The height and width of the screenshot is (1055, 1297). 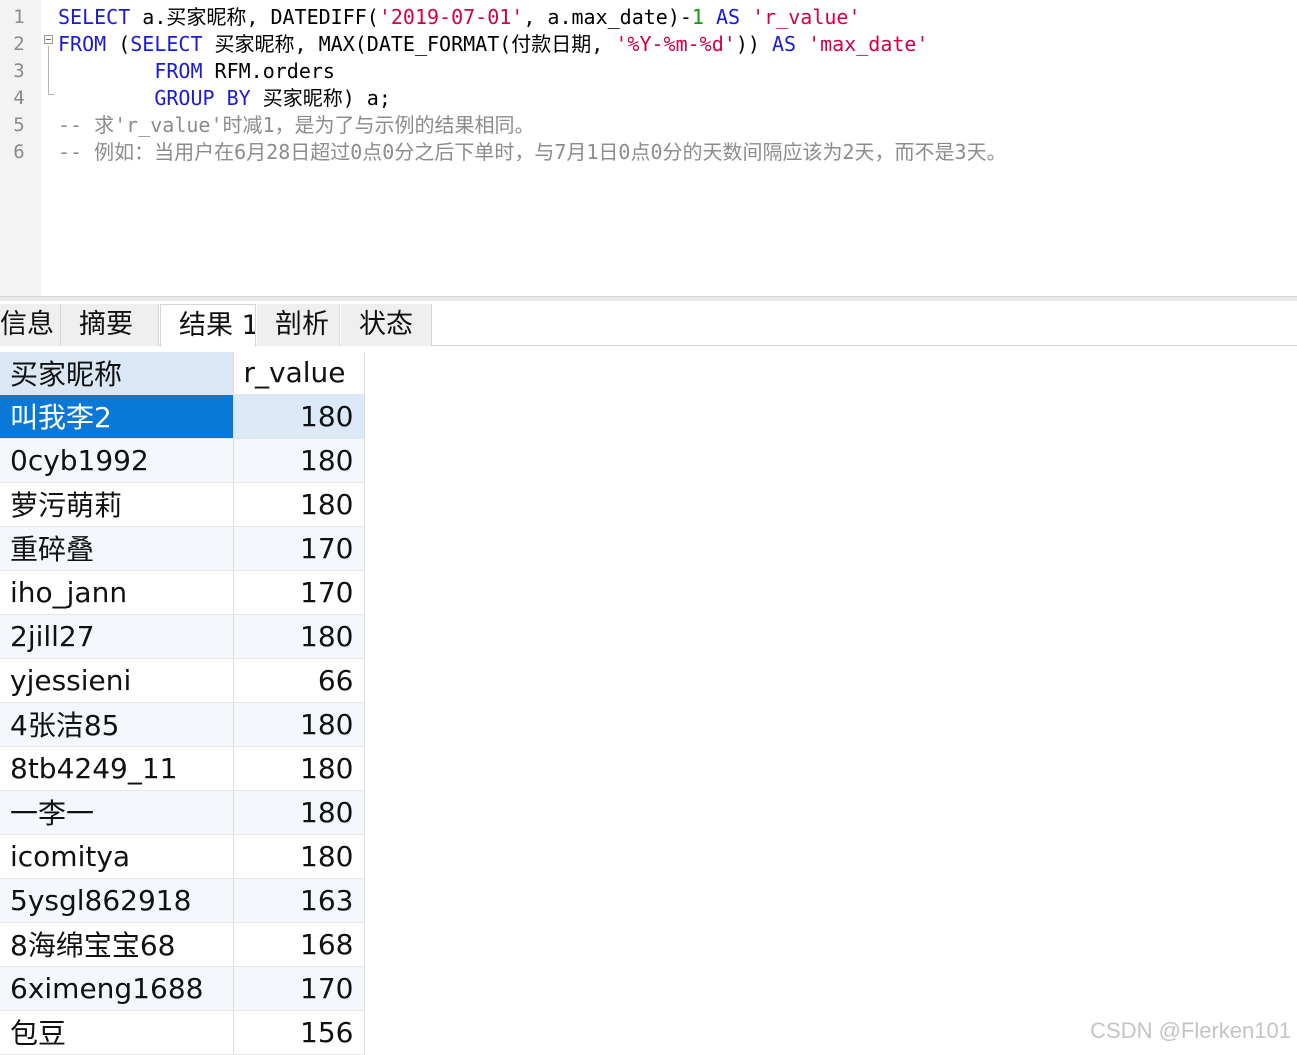 I want to click on table-row: 8tb4249_11 180, so click(x=182, y=768).